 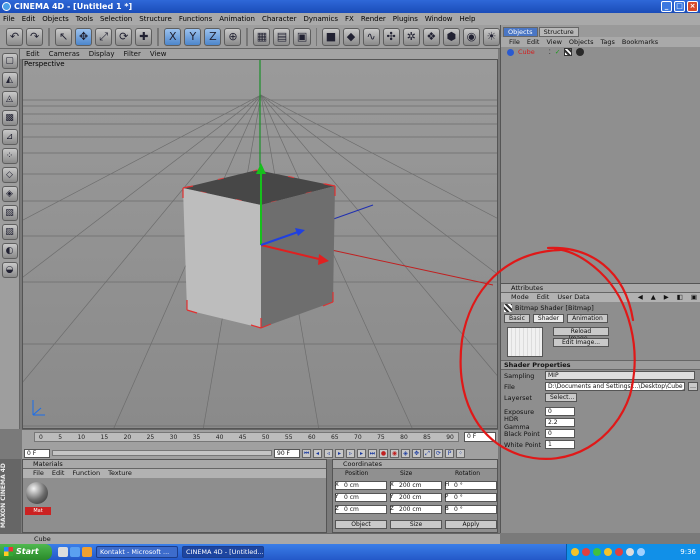 I want to click on viewport-menu-view: View, so click(x=158, y=54).